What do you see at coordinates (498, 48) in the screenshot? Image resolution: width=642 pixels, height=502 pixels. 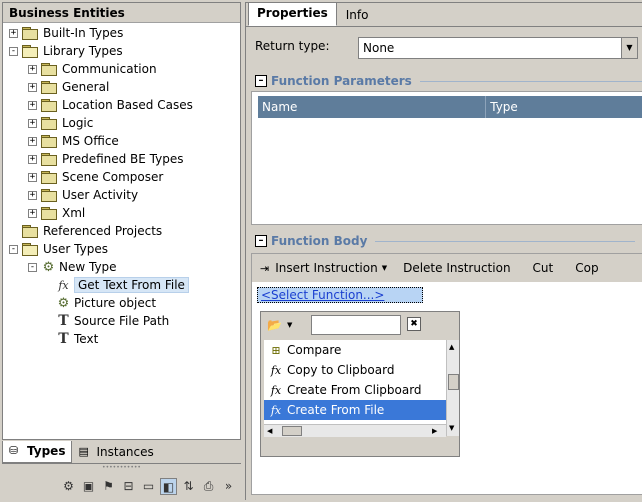 I see `return-type-select: None ▼` at bounding box center [498, 48].